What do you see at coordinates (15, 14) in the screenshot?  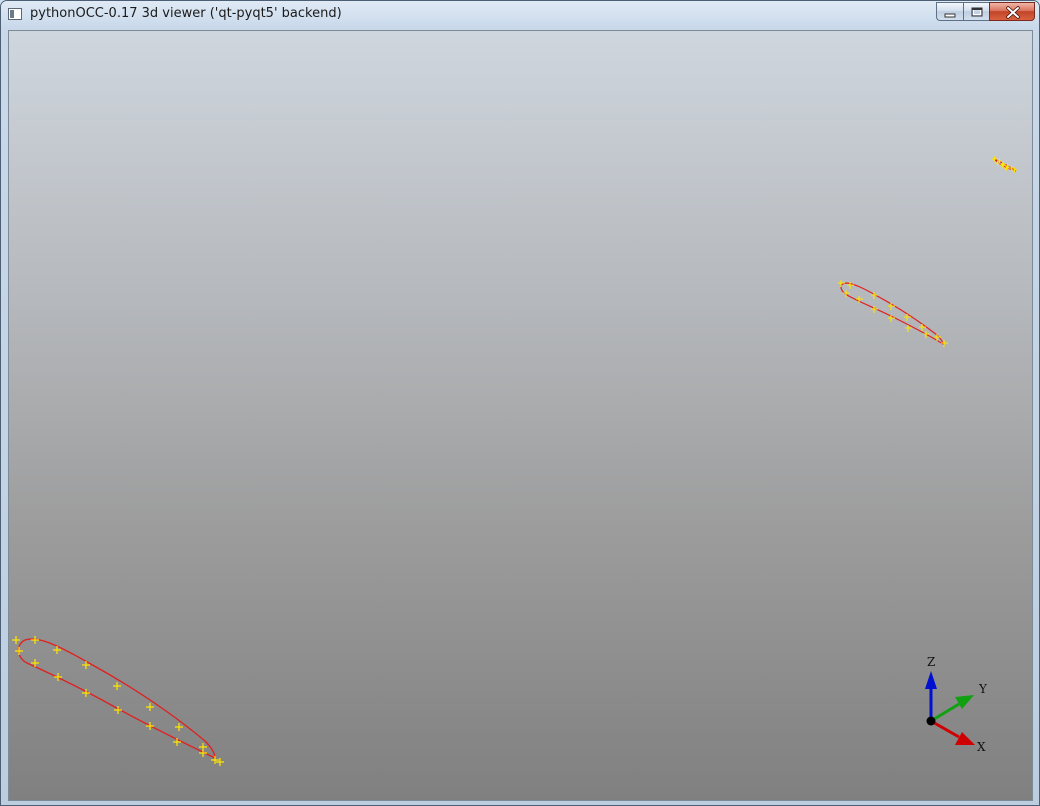 I see `app-icon` at bounding box center [15, 14].